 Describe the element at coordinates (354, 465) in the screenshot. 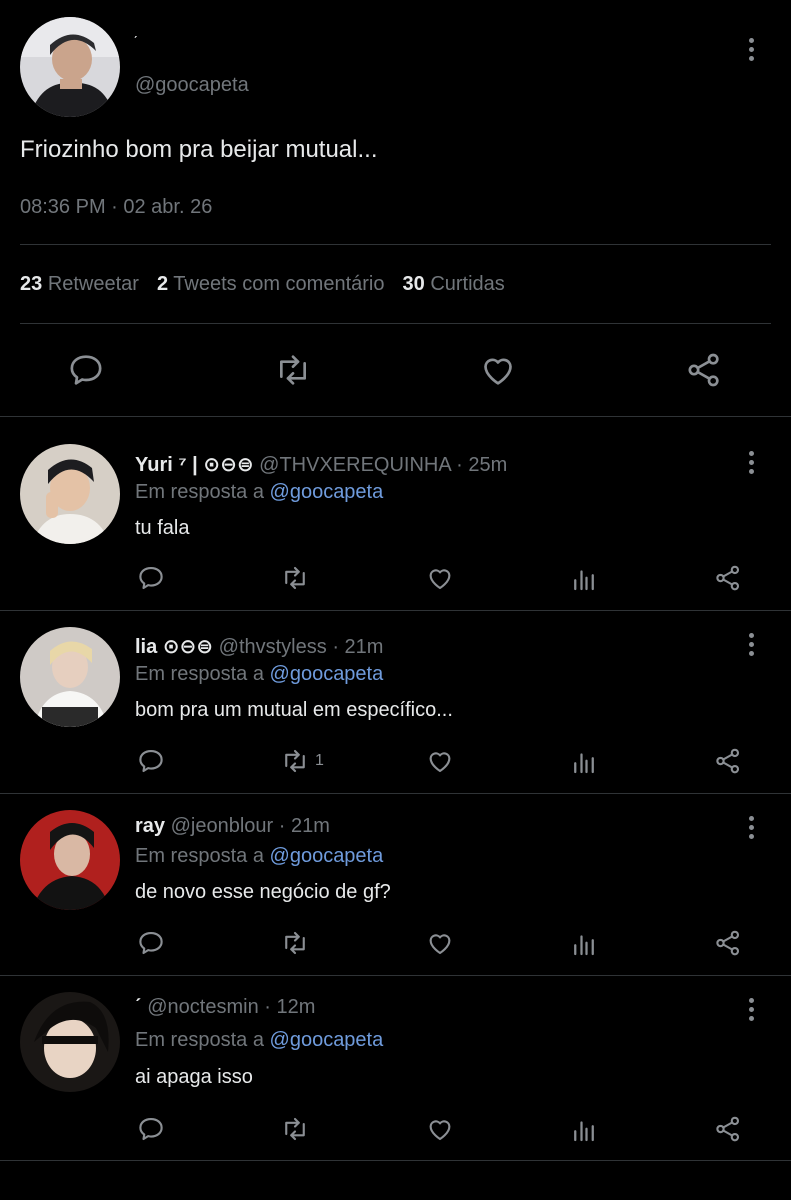

I see `reply-author-handle: @THVXEREQUINHA` at that location.